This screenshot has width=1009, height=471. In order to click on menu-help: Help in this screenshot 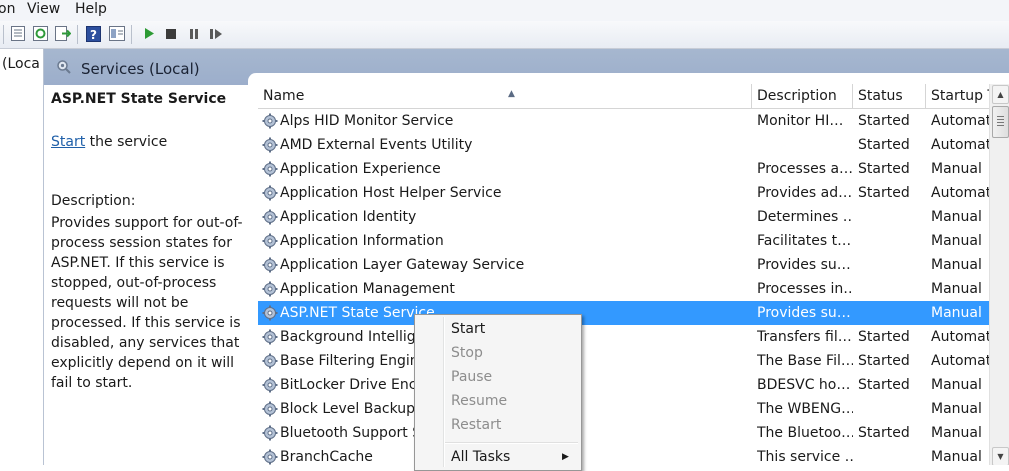, I will do `click(91, 9)`.